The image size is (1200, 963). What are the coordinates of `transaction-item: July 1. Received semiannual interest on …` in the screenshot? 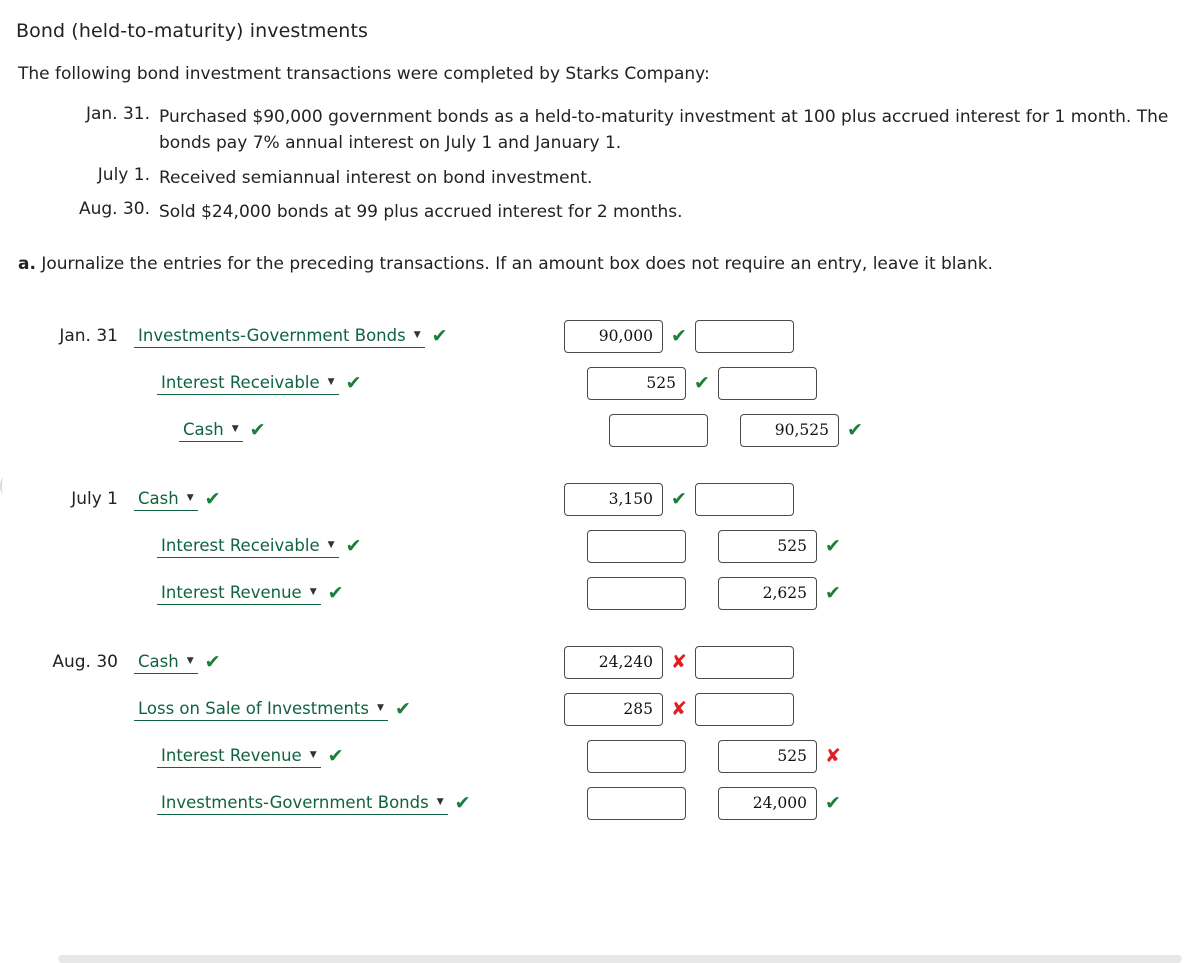 It's located at (600, 178).